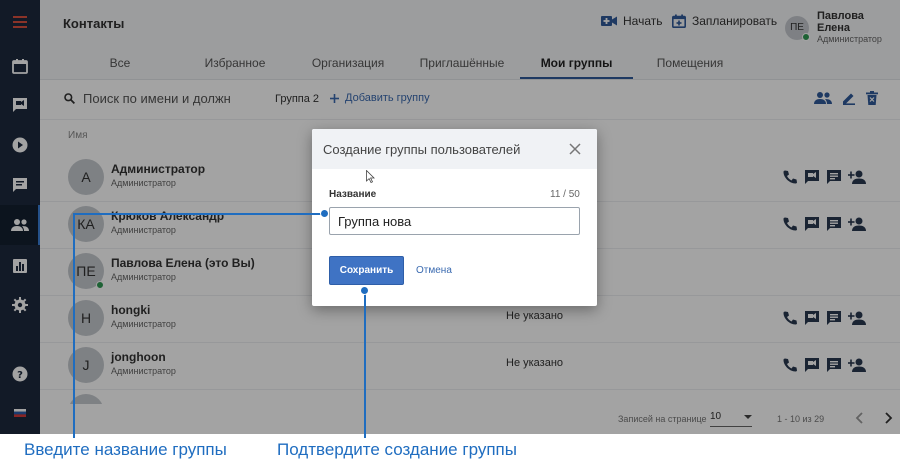 This screenshot has width=900, height=466. I want to click on callout-line-name, so click(199, 214).